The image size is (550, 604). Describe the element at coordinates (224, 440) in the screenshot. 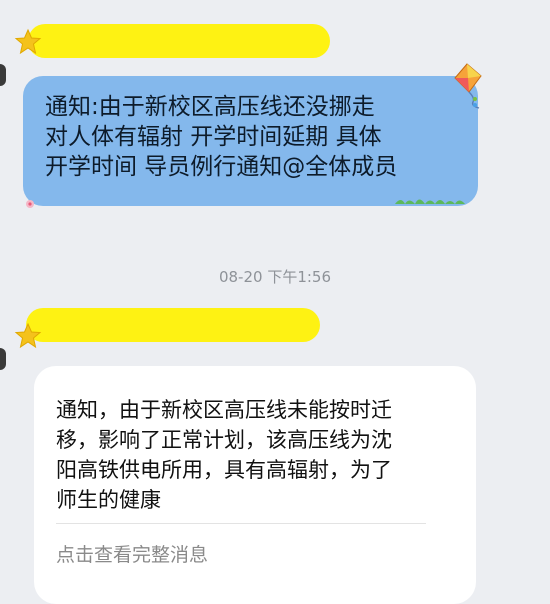

I see `message-text-line: 移，影响了正常计划，该高压线为沈` at that location.